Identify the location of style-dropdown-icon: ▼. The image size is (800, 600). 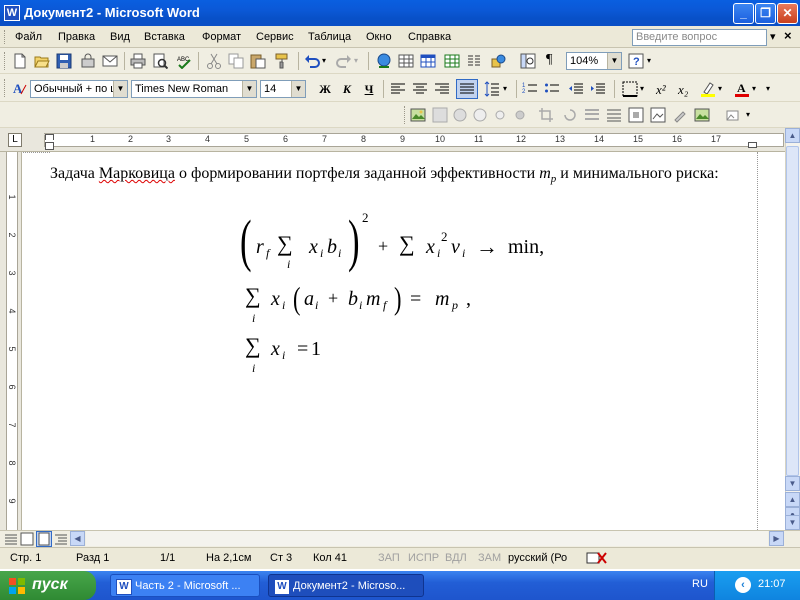
(120, 89).